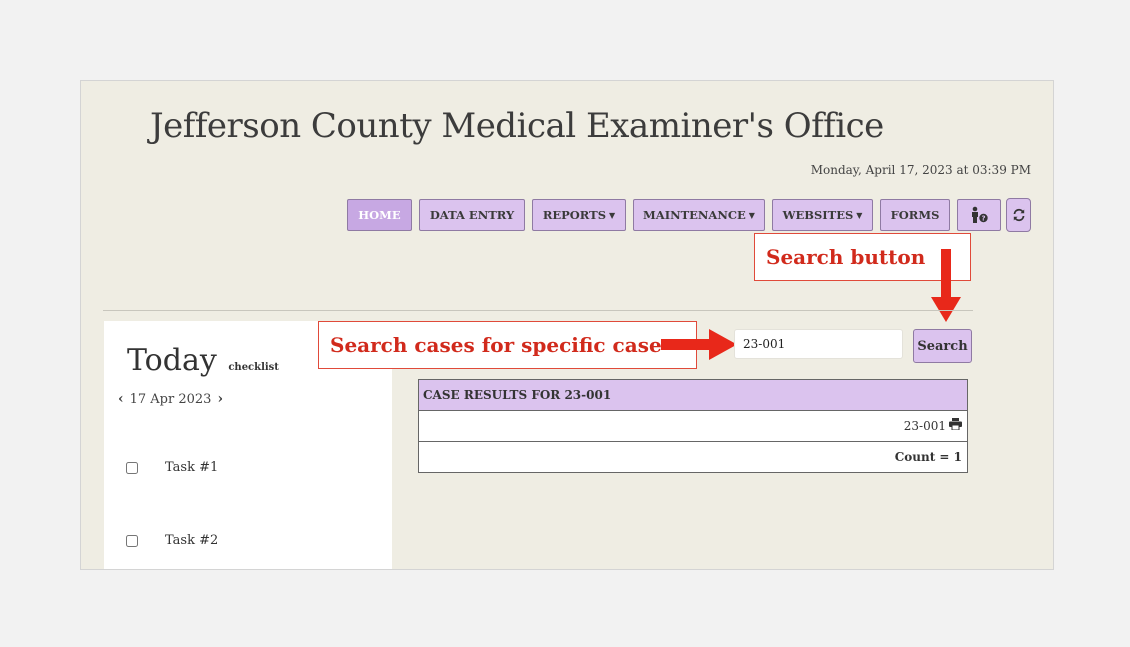  I want to click on arrow-down-icon, so click(946, 285).